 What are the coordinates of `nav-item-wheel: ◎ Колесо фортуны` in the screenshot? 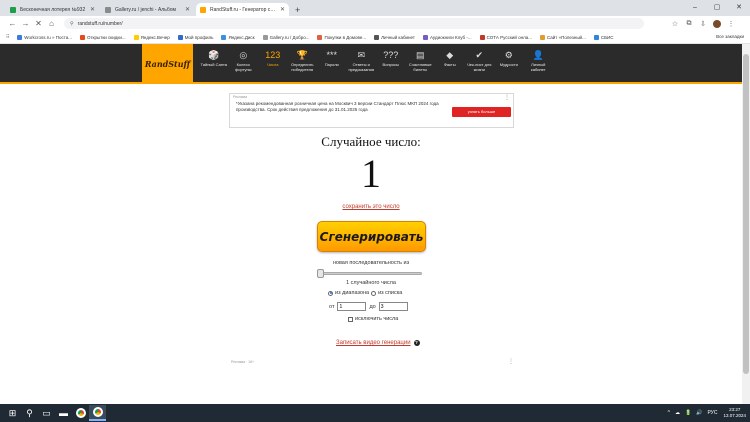 It's located at (244, 60).